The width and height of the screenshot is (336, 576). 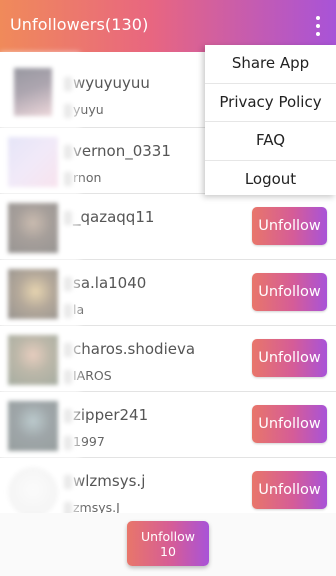 What do you see at coordinates (117, 151) in the screenshot?
I see `username: vernon_0331` at bounding box center [117, 151].